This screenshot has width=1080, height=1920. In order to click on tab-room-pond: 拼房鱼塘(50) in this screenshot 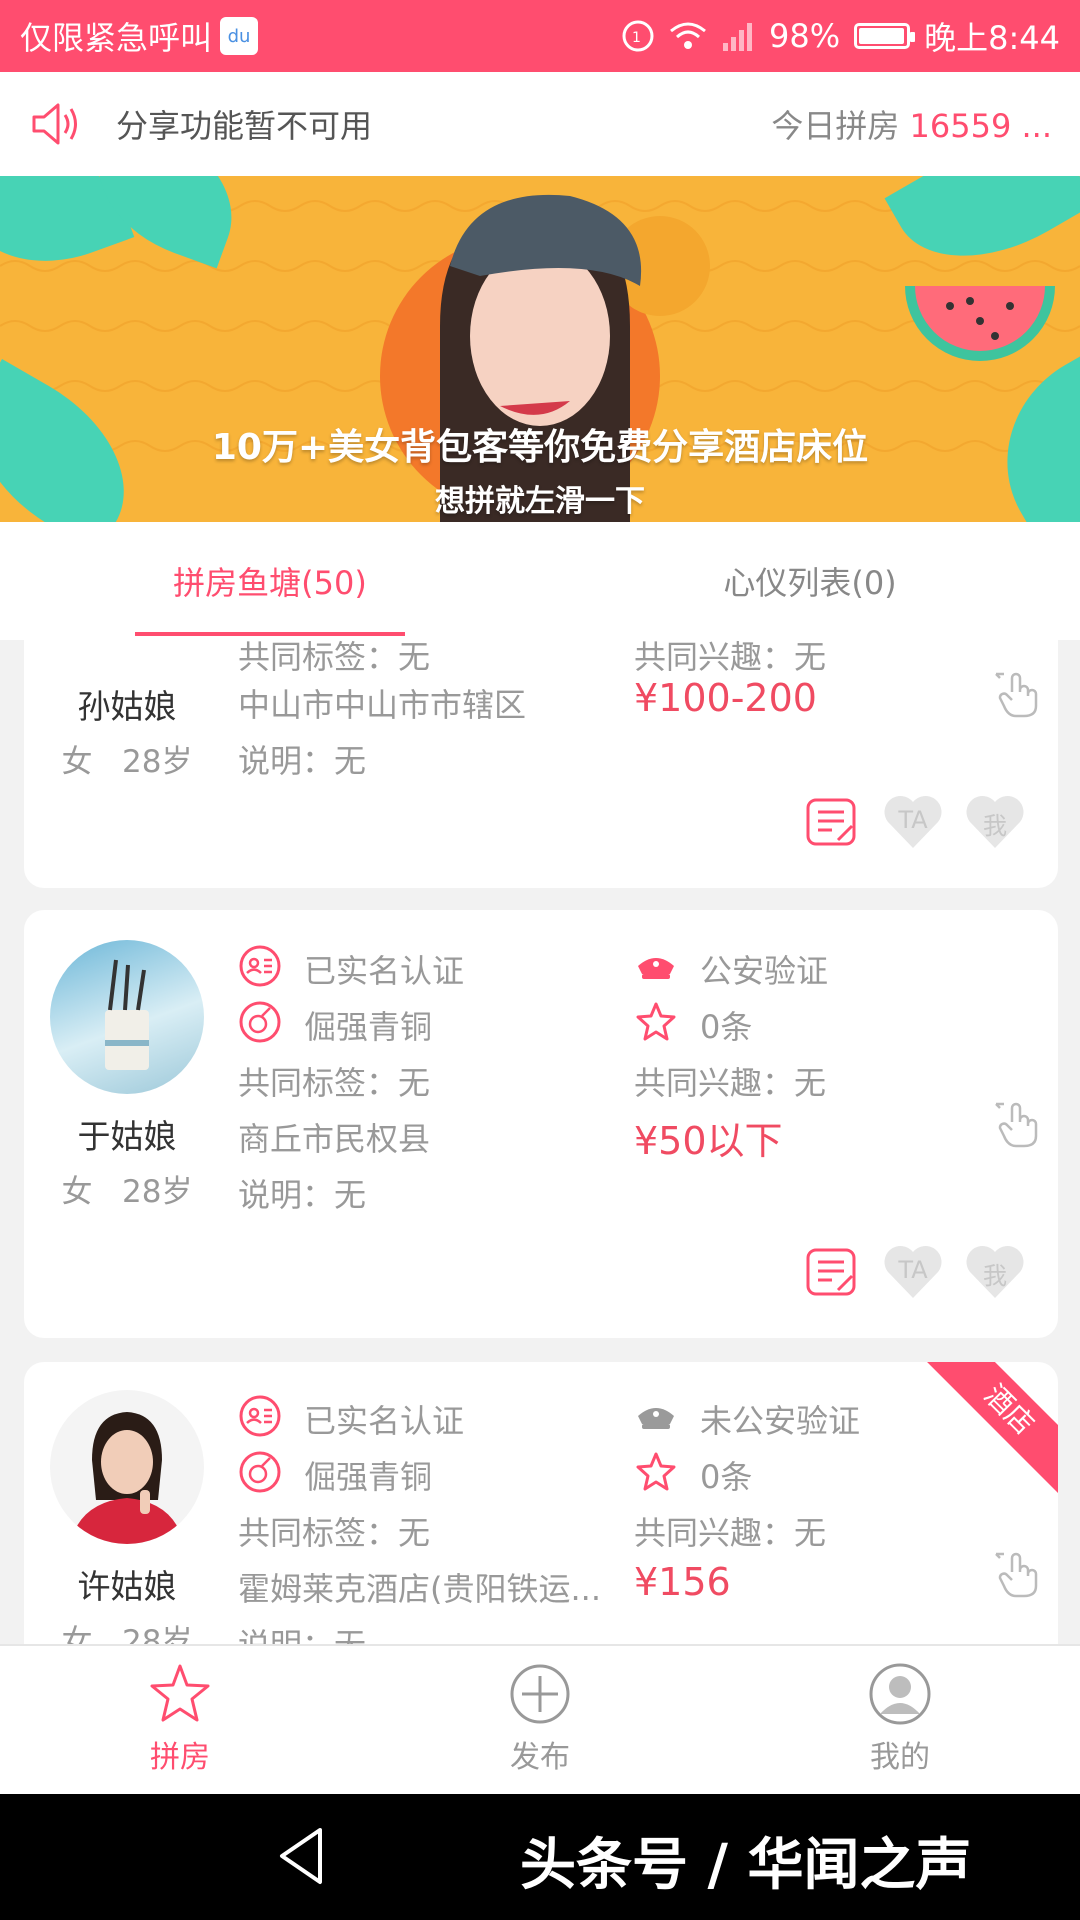, I will do `click(270, 581)`.